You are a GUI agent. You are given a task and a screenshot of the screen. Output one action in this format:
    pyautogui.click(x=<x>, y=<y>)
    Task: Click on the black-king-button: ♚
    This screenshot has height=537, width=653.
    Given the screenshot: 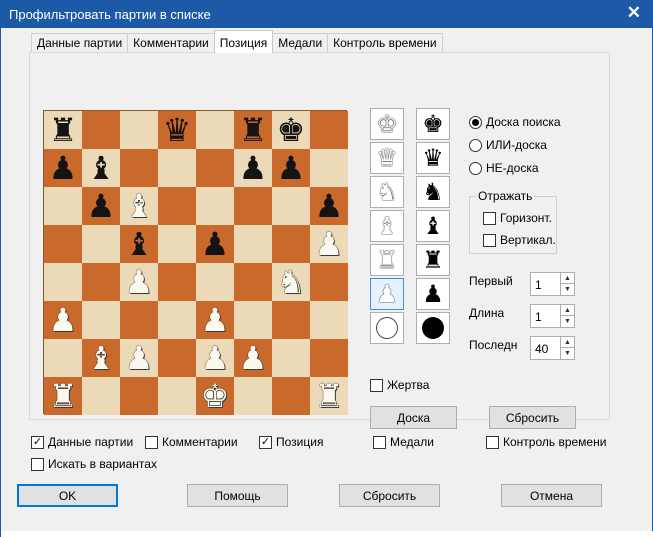 What is the action you would take?
    pyautogui.click(x=433, y=124)
    